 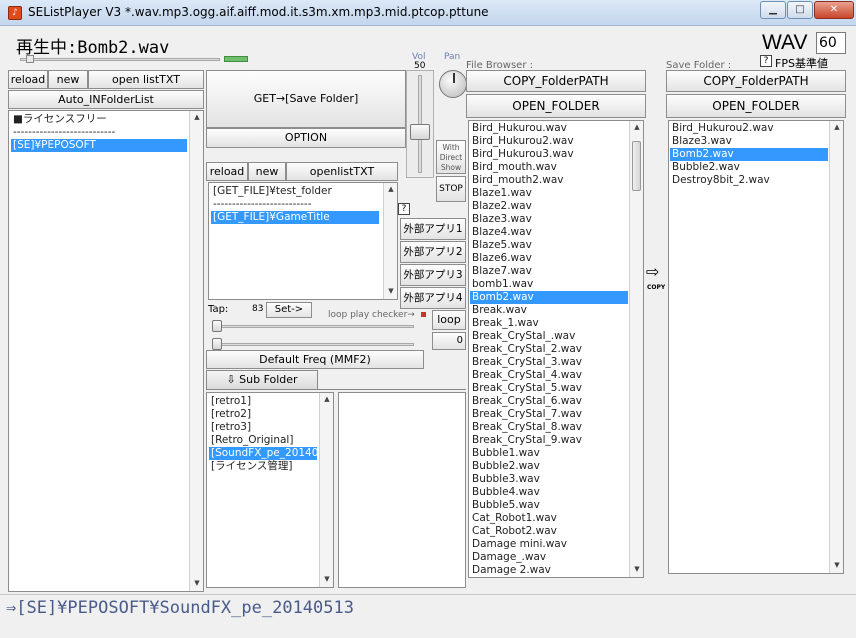 What do you see at coordinates (263, 414) in the screenshot?
I see `list-item: [retro2]` at bounding box center [263, 414].